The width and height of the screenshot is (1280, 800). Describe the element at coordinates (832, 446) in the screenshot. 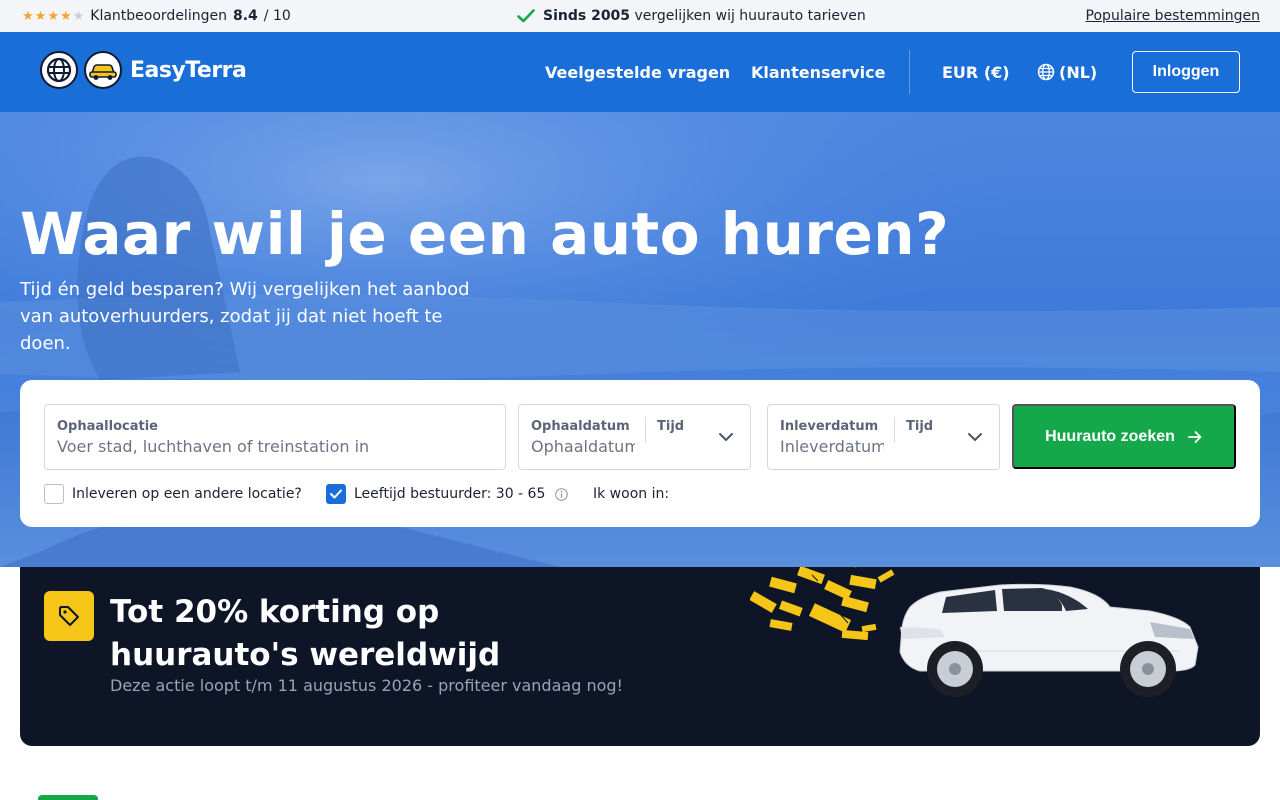

I see `return-date-input: Inleverdatum` at that location.